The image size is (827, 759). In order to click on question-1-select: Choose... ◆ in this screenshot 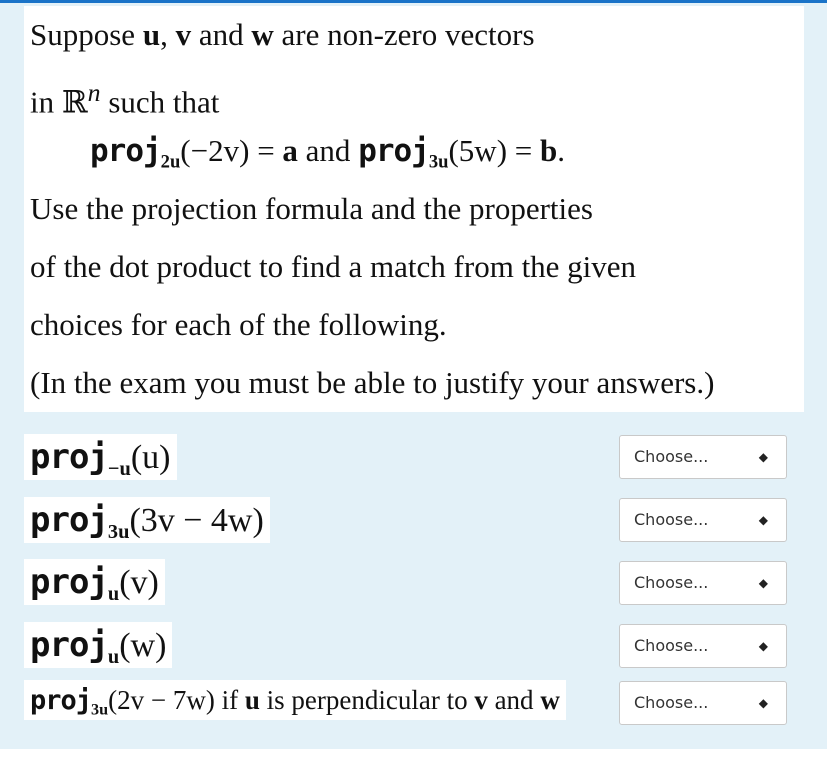, I will do `click(703, 457)`.